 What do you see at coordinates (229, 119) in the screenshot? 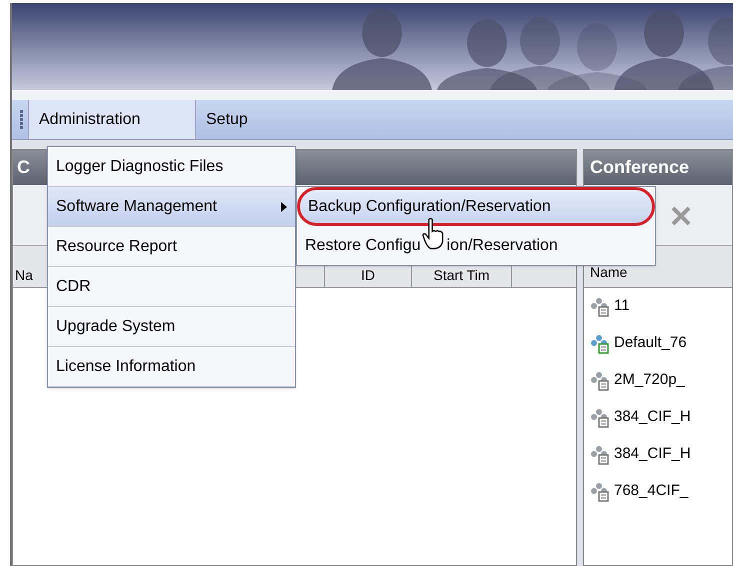
I see `menu-item: Setup` at bounding box center [229, 119].